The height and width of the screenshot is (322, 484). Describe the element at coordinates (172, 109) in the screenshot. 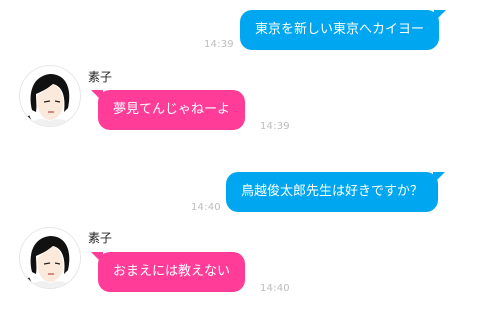

I see `message-text: 夢見てんじゃねーよ` at that location.